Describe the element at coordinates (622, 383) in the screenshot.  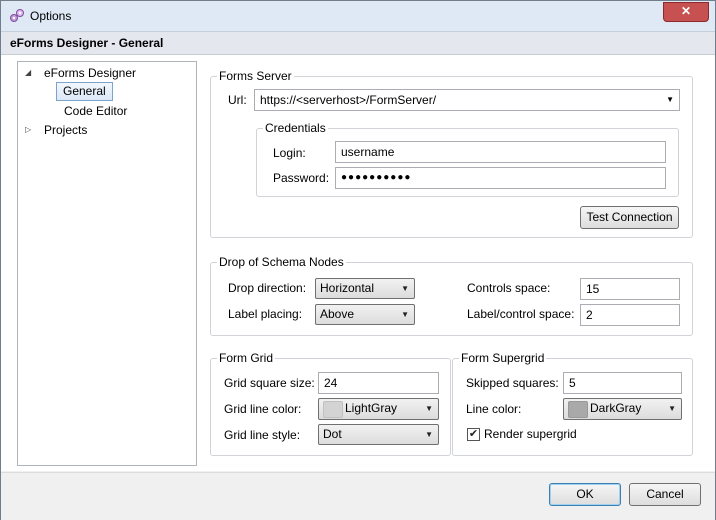
I see `skipped-squares-input: 5` at that location.